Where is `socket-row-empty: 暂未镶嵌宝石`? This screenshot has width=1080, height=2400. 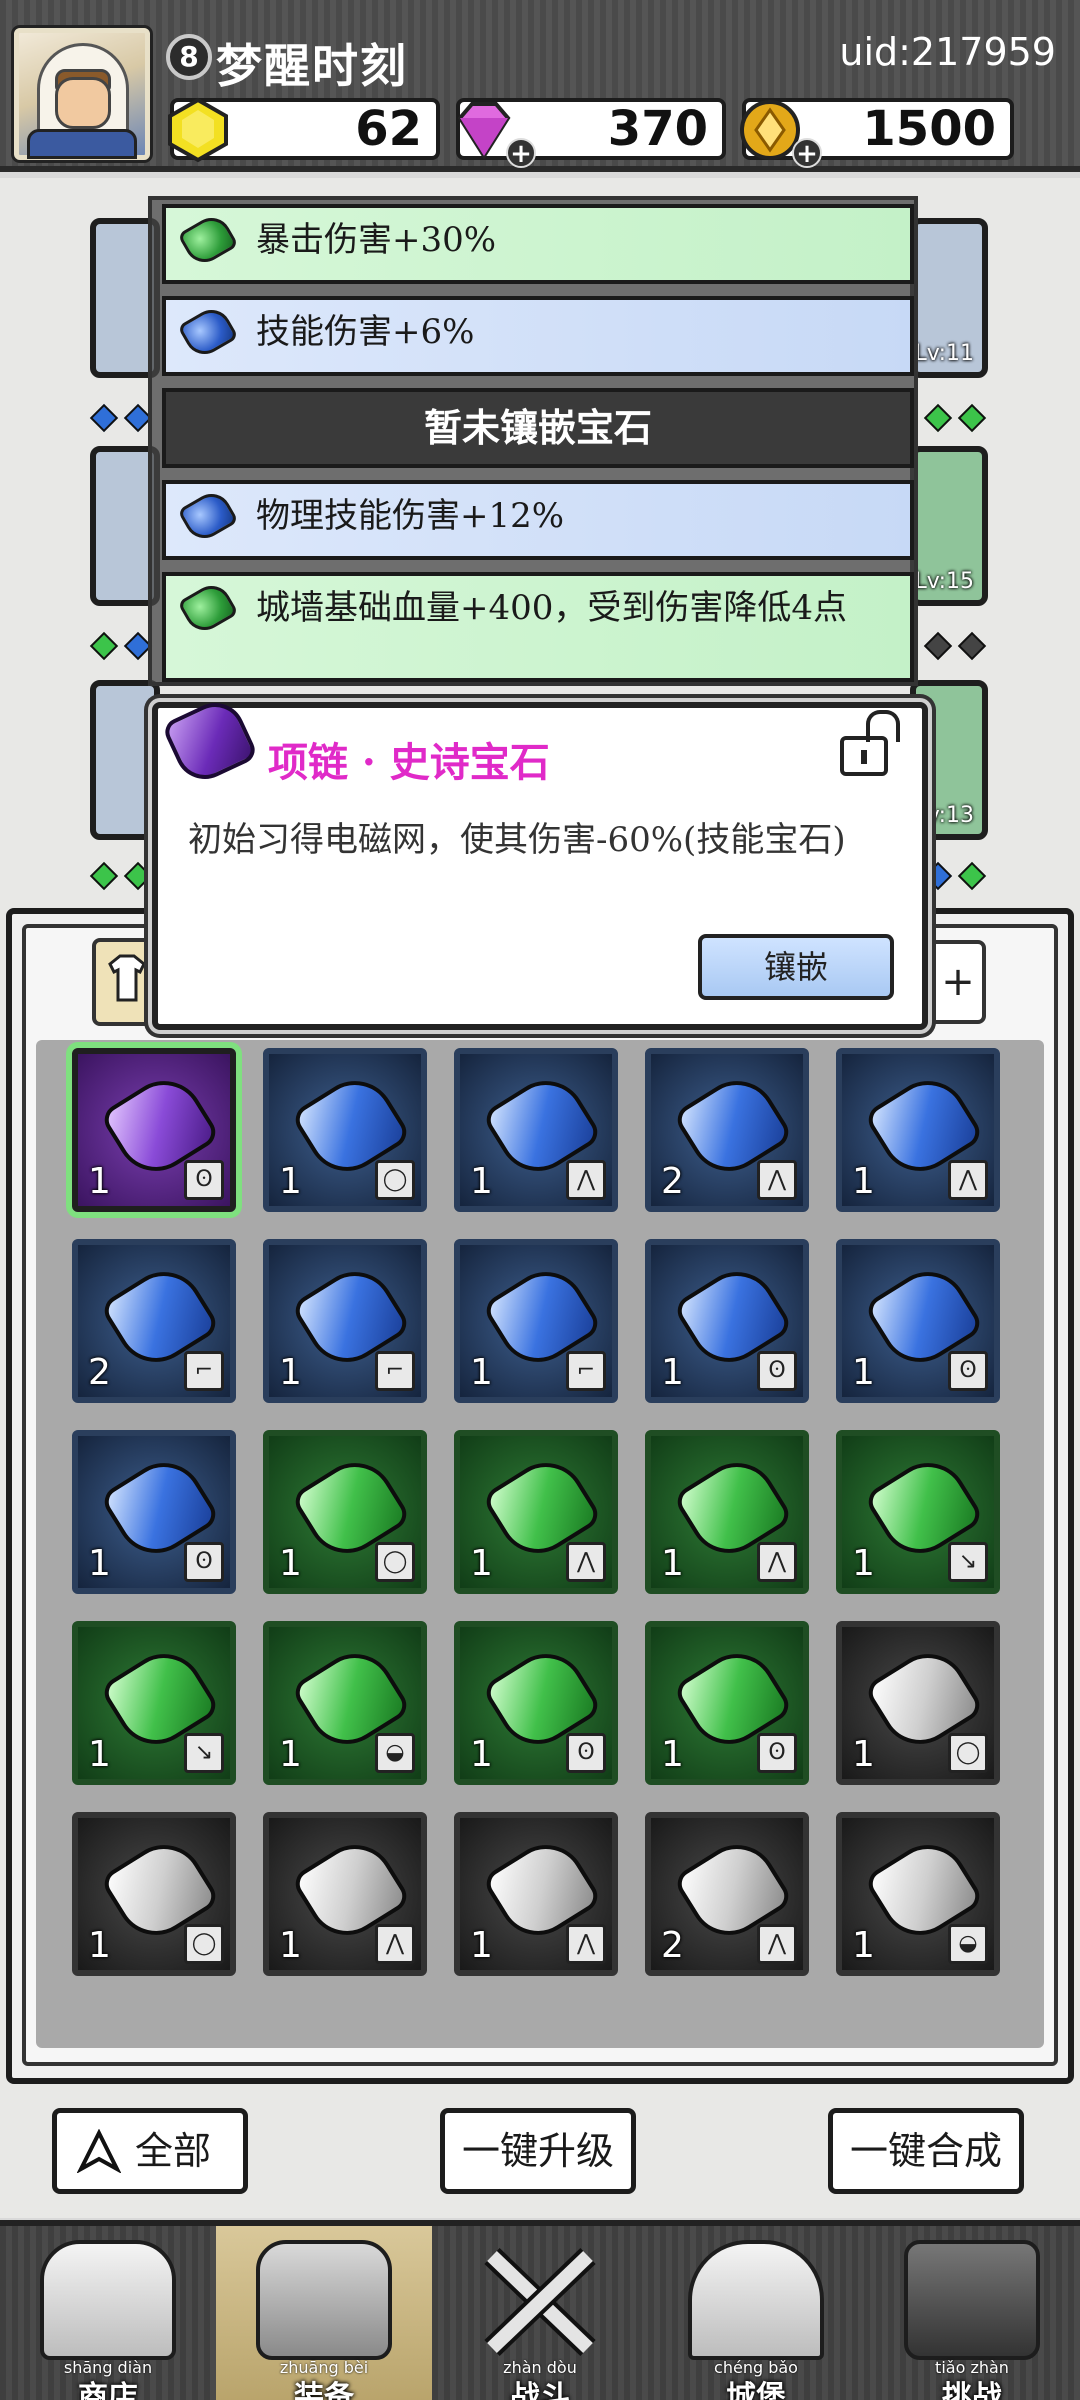 socket-row-empty: 暂未镶嵌宝石 is located at coordinates (538, 428).